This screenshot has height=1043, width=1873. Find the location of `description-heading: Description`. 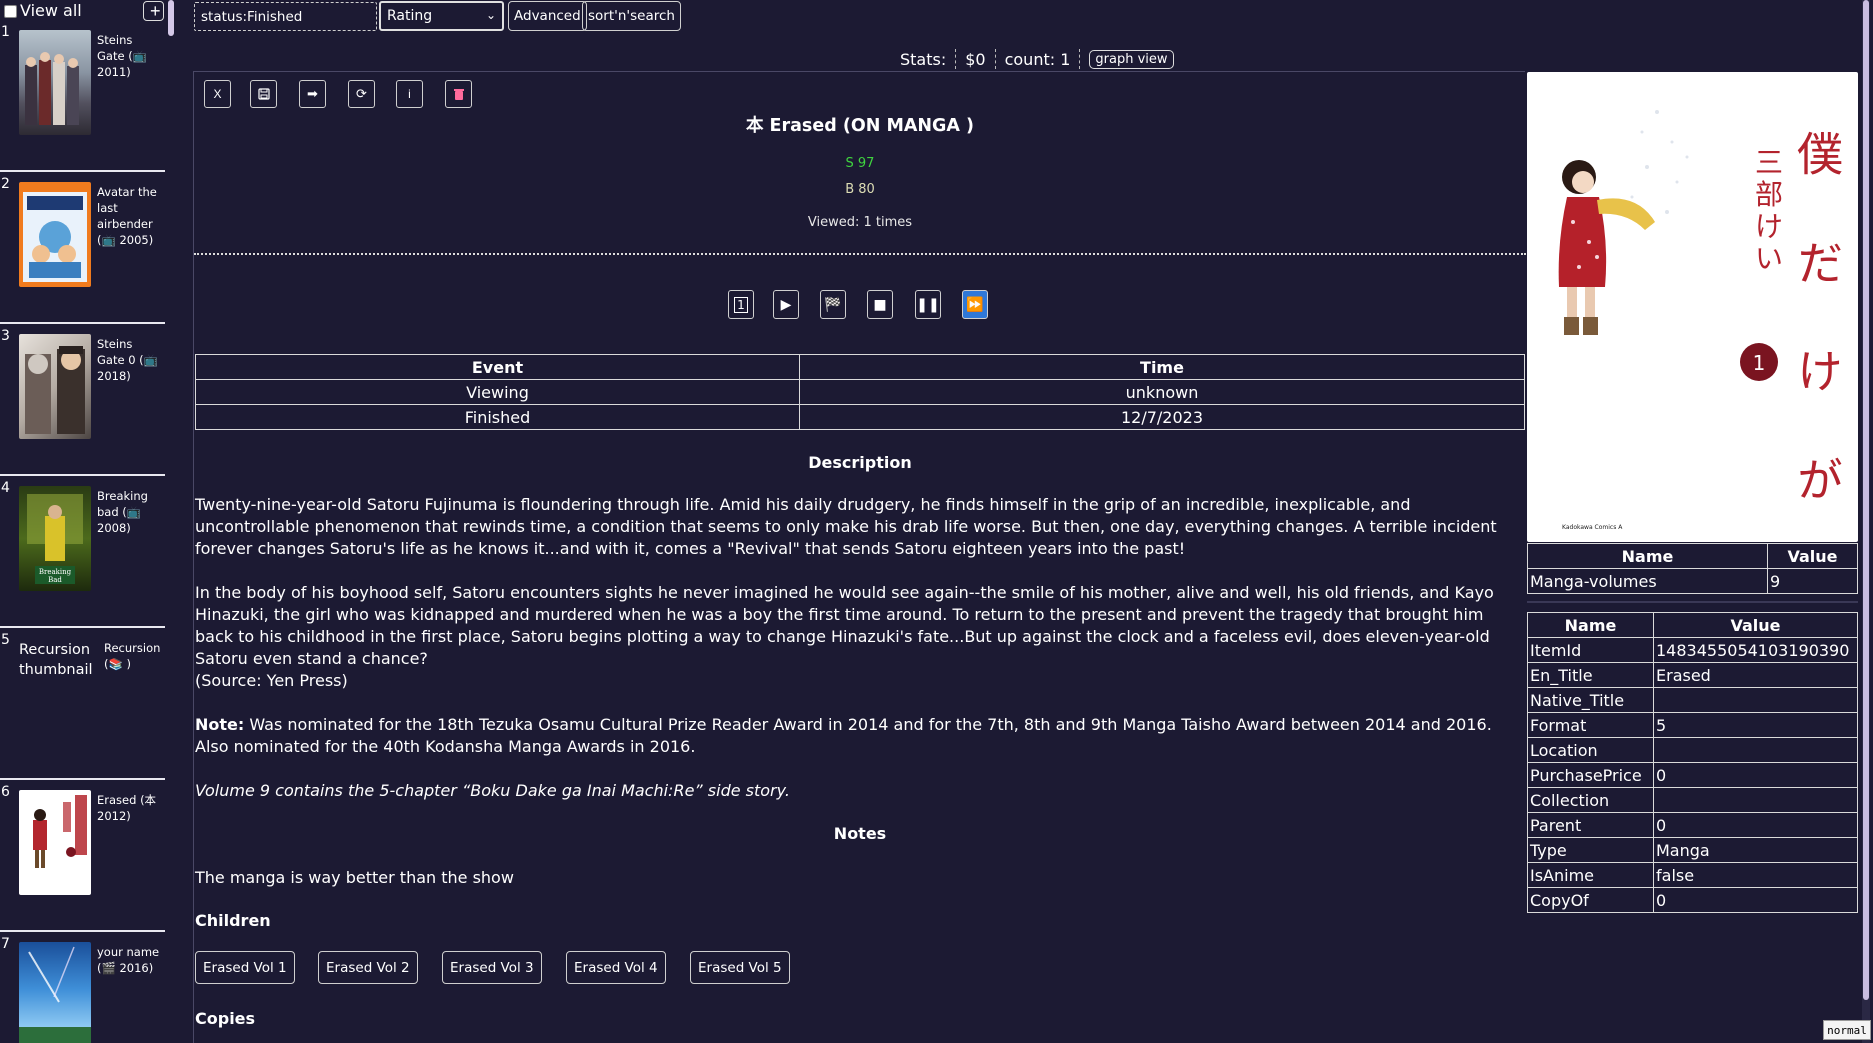

description-heading: Description is located at coordinates (860, 462).